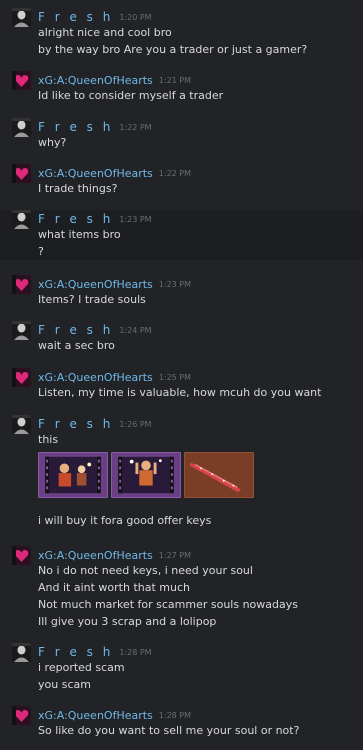  What do you see at coordinates (131, 95) in the screenshot?
I see `message-text: Id like to consider myself a trader` at bounding box center [131, 95].